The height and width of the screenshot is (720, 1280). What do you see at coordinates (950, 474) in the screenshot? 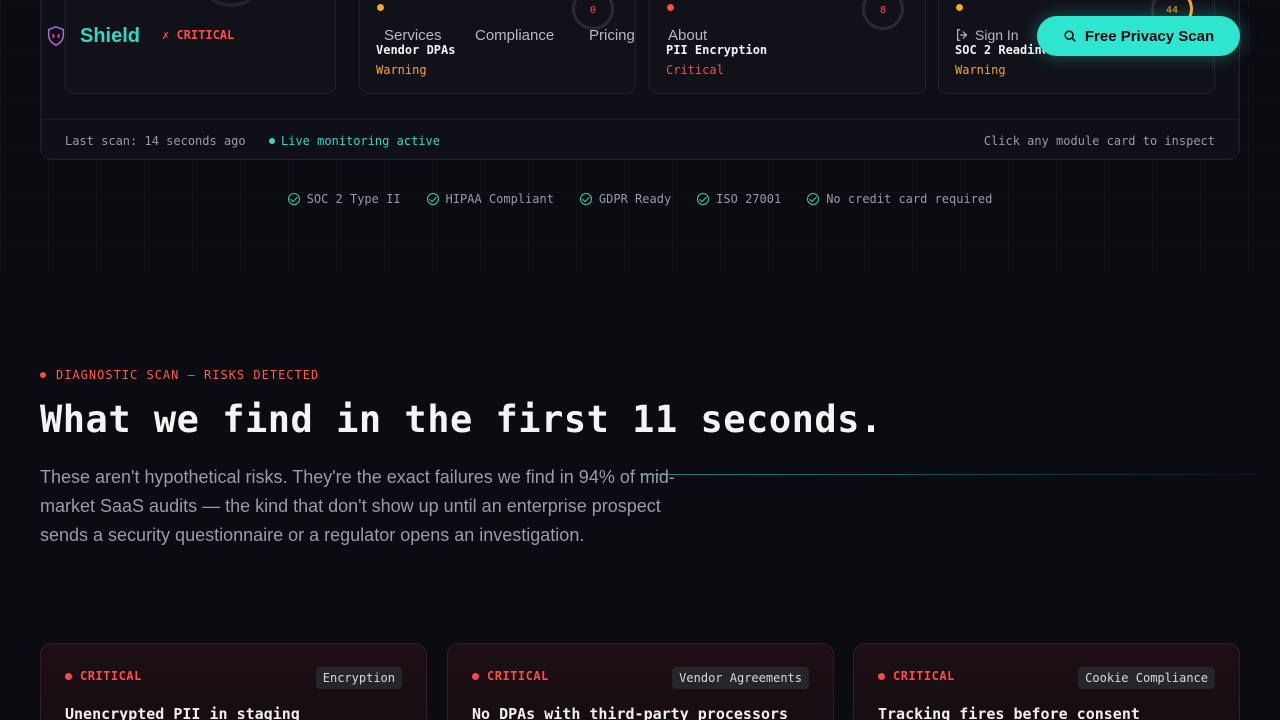
I see `scan-line-decoration` at bounding box center [950, 474].